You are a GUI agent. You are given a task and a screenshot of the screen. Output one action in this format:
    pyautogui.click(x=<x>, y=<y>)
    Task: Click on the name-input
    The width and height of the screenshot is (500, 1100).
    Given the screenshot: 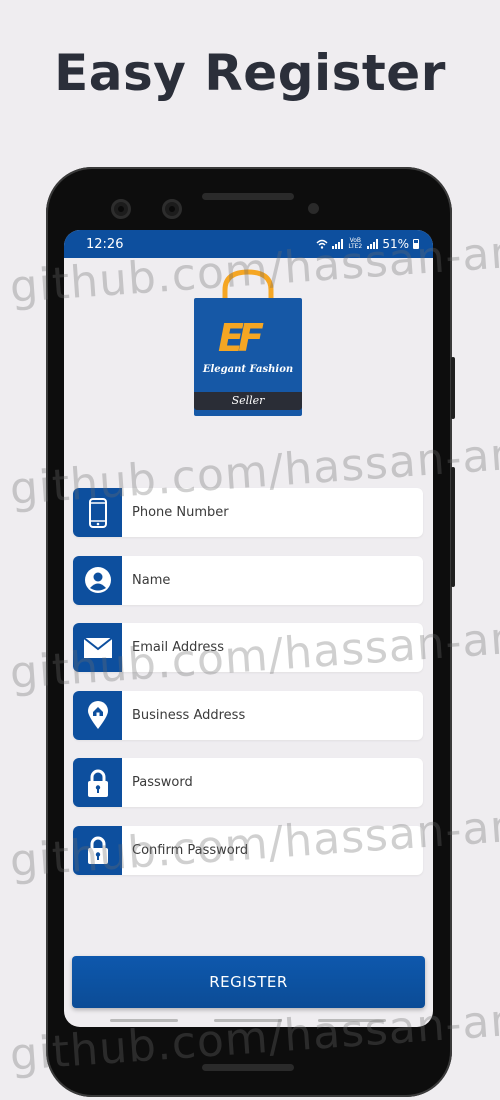 What is the action you would take?
    pyautogui.click(x=272, y=580)
    